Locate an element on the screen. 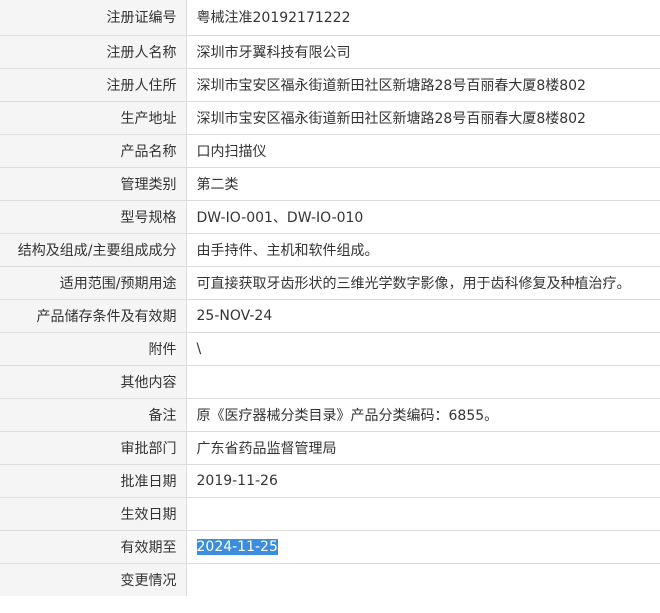 This screenshot has height=613, width=660. row-product-name: 产品名称 口内扫描仪 is located at coordinates (330, 151).